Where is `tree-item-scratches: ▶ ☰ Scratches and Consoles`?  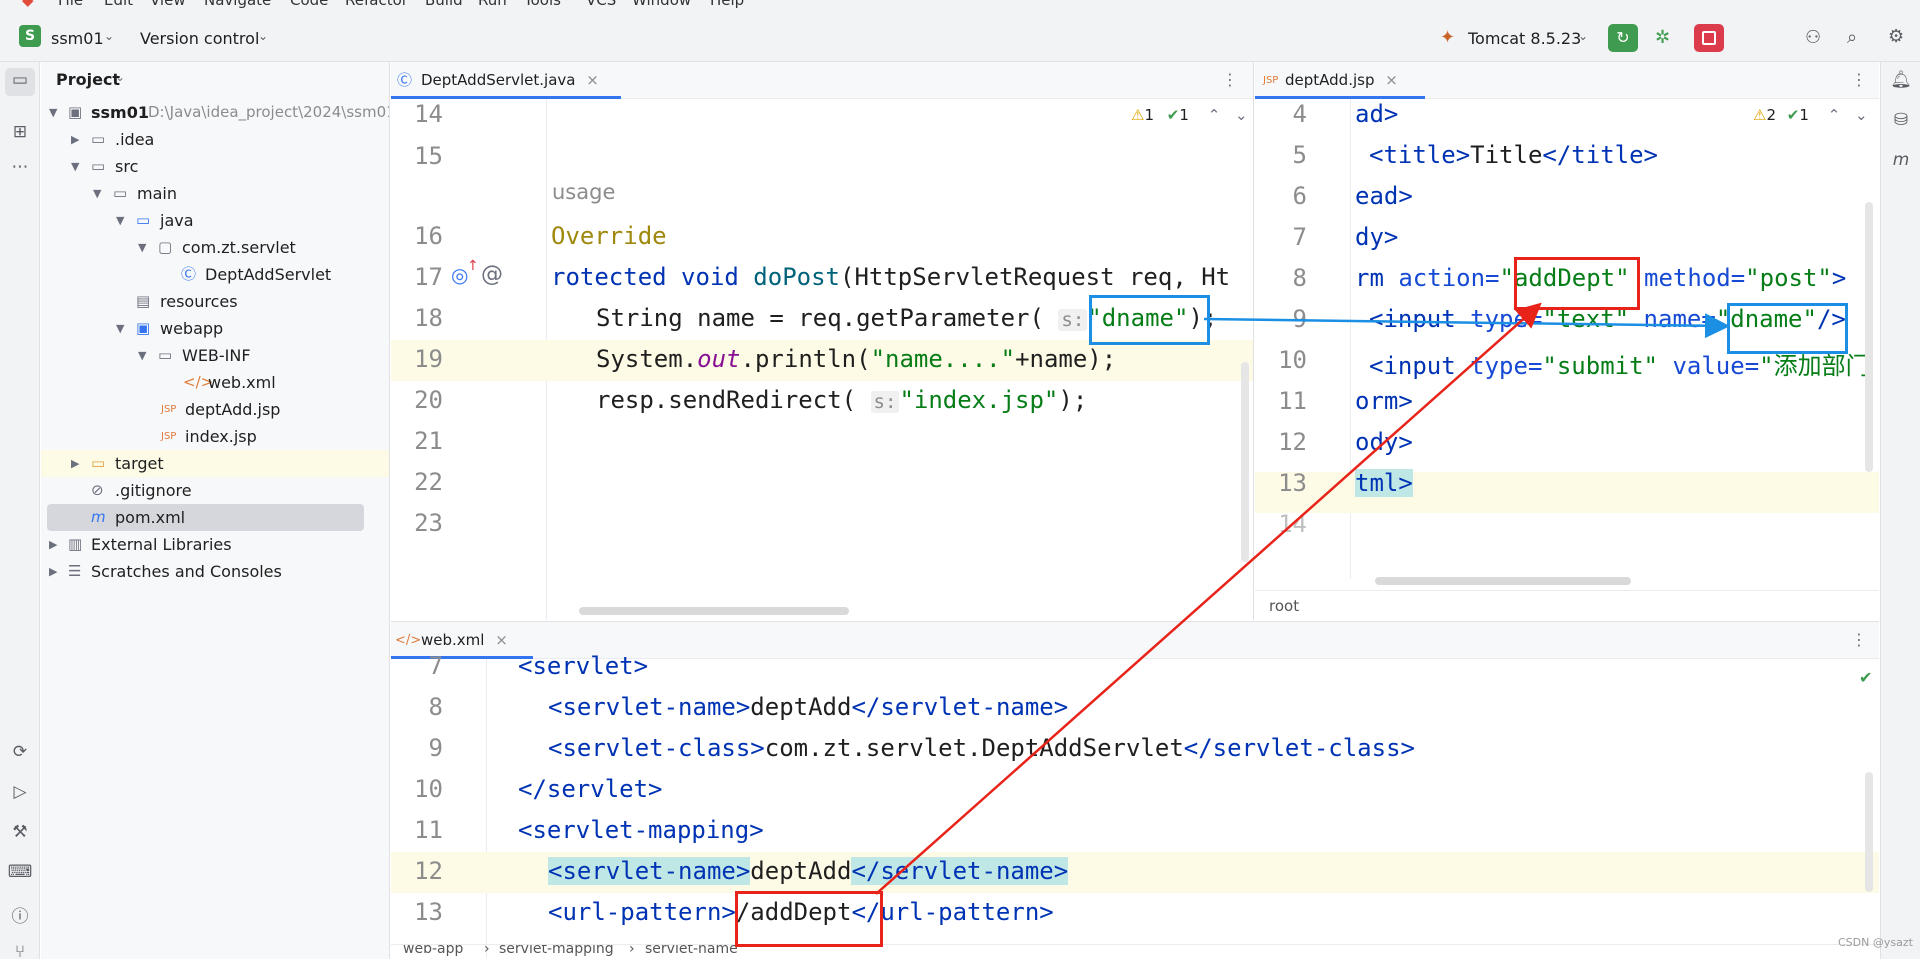 tree-item-scratches: ▶ ☰ Scratches and Consoles is located at coordinates (215, 571).